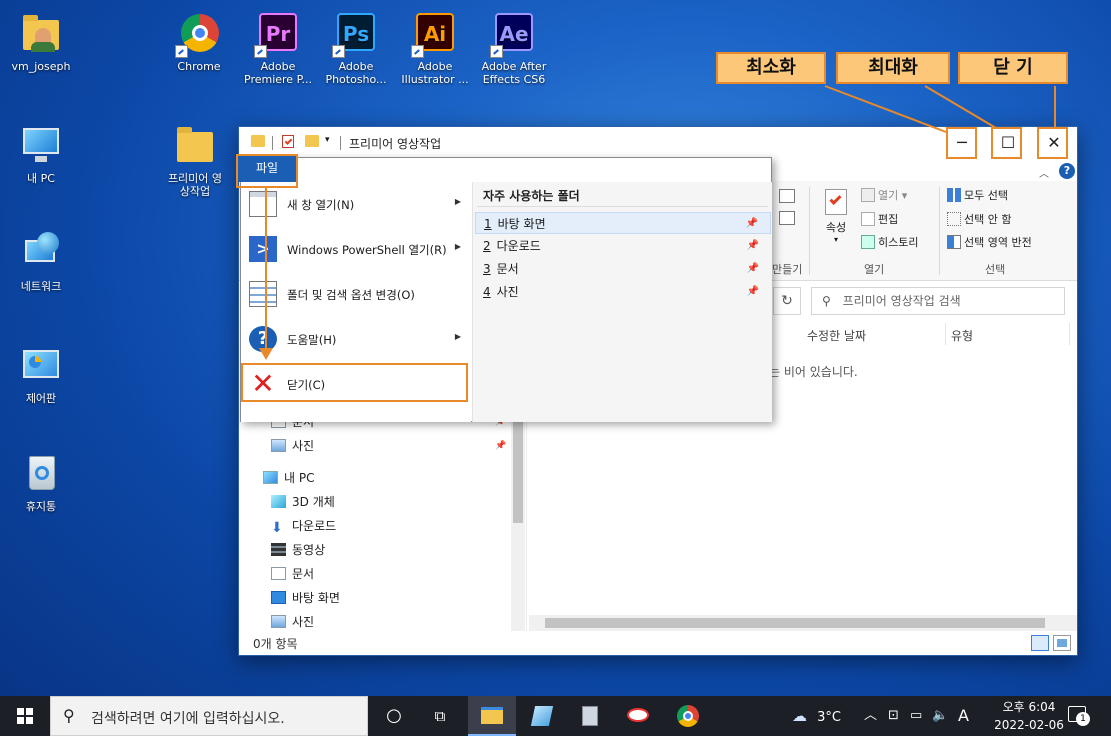 The image size is (1111, 736). What do you see at coordinates (298, 550) in the screenshot?
I see `nav-item-videos: 동영상` at bounding box center [298, 550].